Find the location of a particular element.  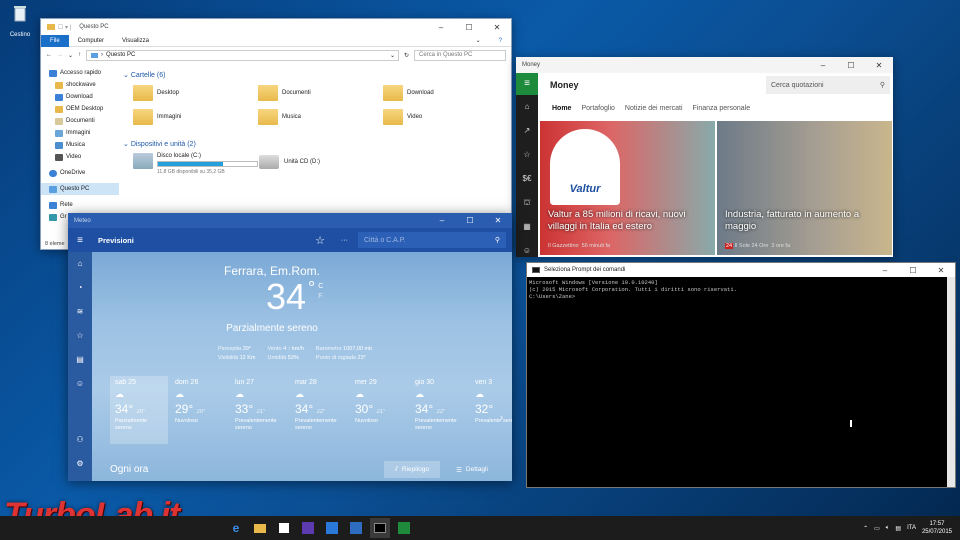

nav-rete: Rete is located at coordinates (80, 205).